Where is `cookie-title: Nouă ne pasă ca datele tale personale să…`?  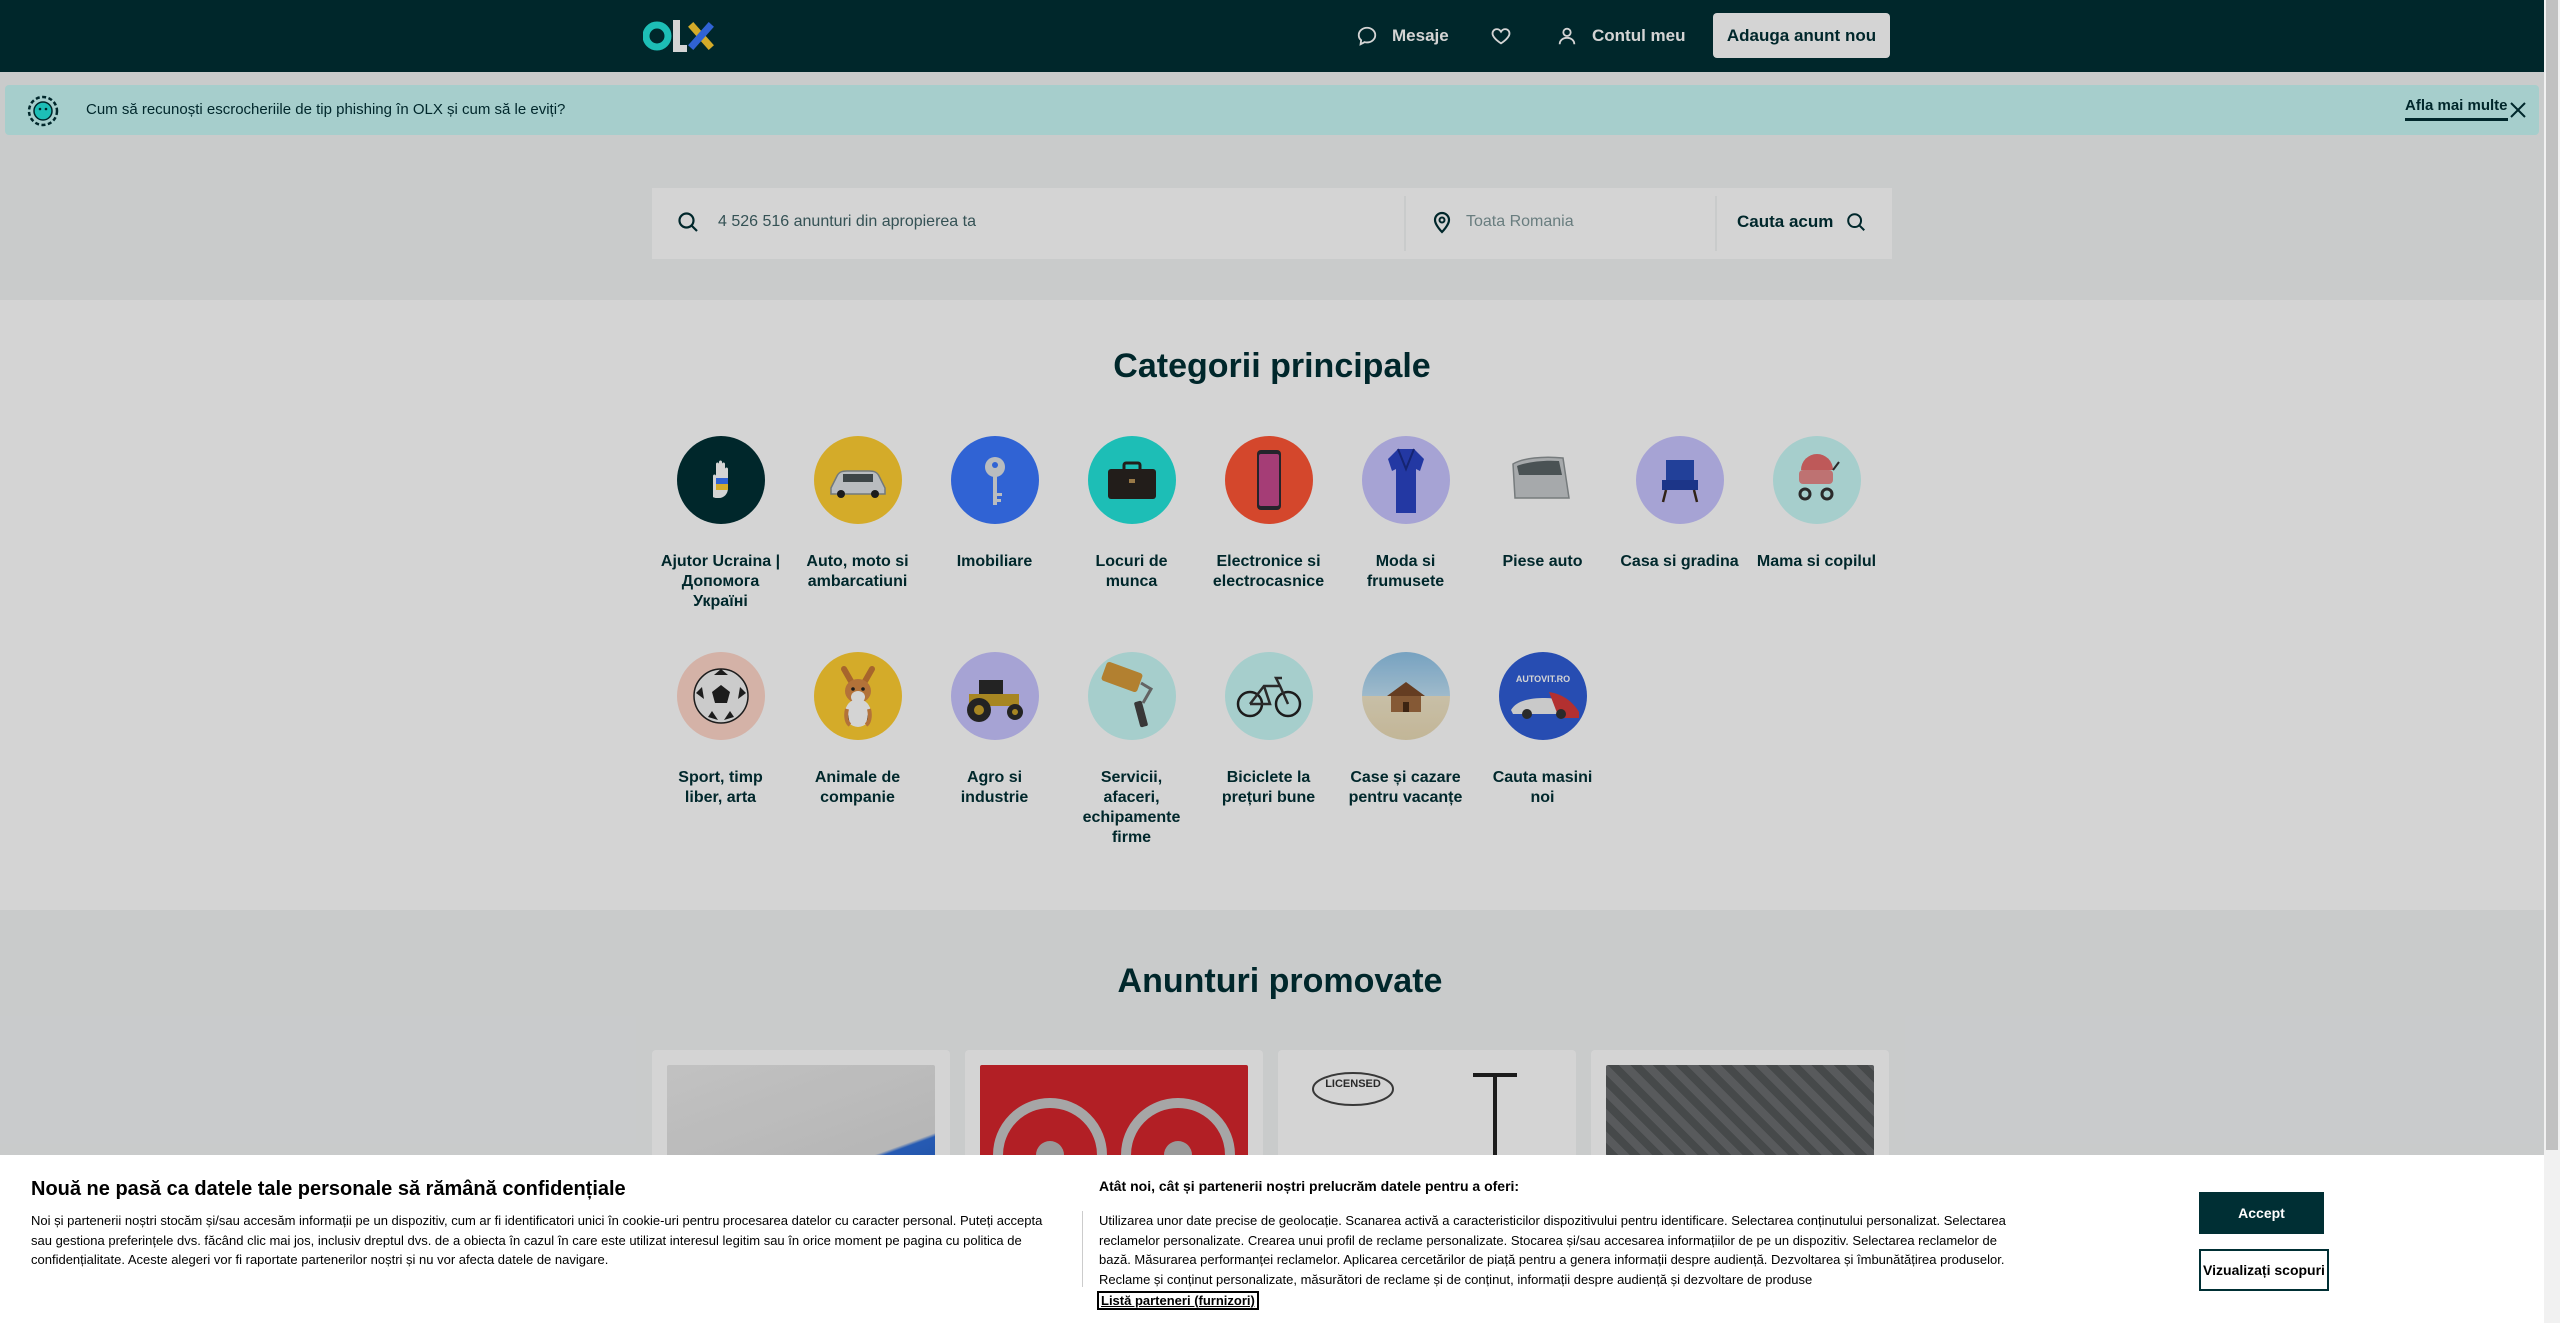 cookie-title: Nouă ne pasă ca datele tale personale să… is located at coordinates (328, 1189).